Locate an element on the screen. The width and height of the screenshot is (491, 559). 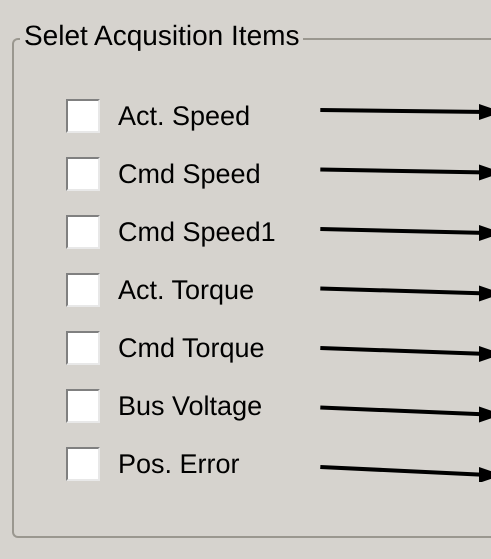
item-label: Cmd Speed is located at coordinates (190, 174).